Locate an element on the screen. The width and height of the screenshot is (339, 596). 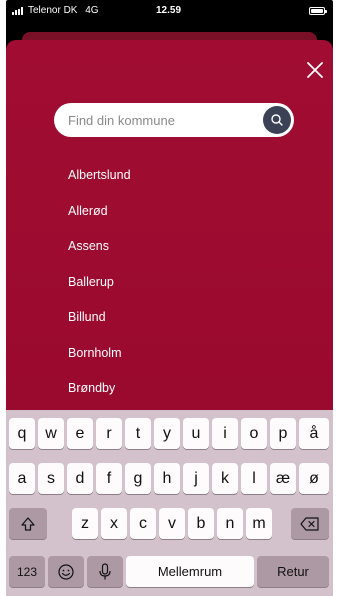
key: m is located at coordinates (259, 523).